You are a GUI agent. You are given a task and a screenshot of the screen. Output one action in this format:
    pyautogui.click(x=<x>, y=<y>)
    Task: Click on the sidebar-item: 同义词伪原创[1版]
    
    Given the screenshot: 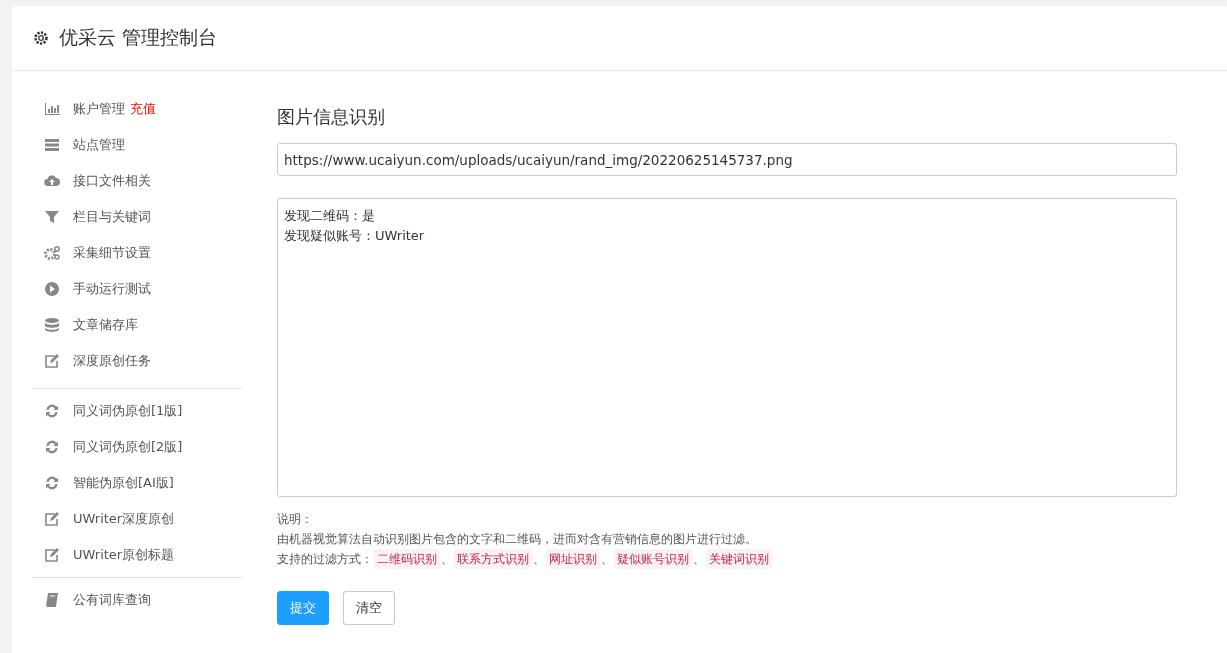 What is the action you would take?
    pyautogui.click(x=137, y=411)
    